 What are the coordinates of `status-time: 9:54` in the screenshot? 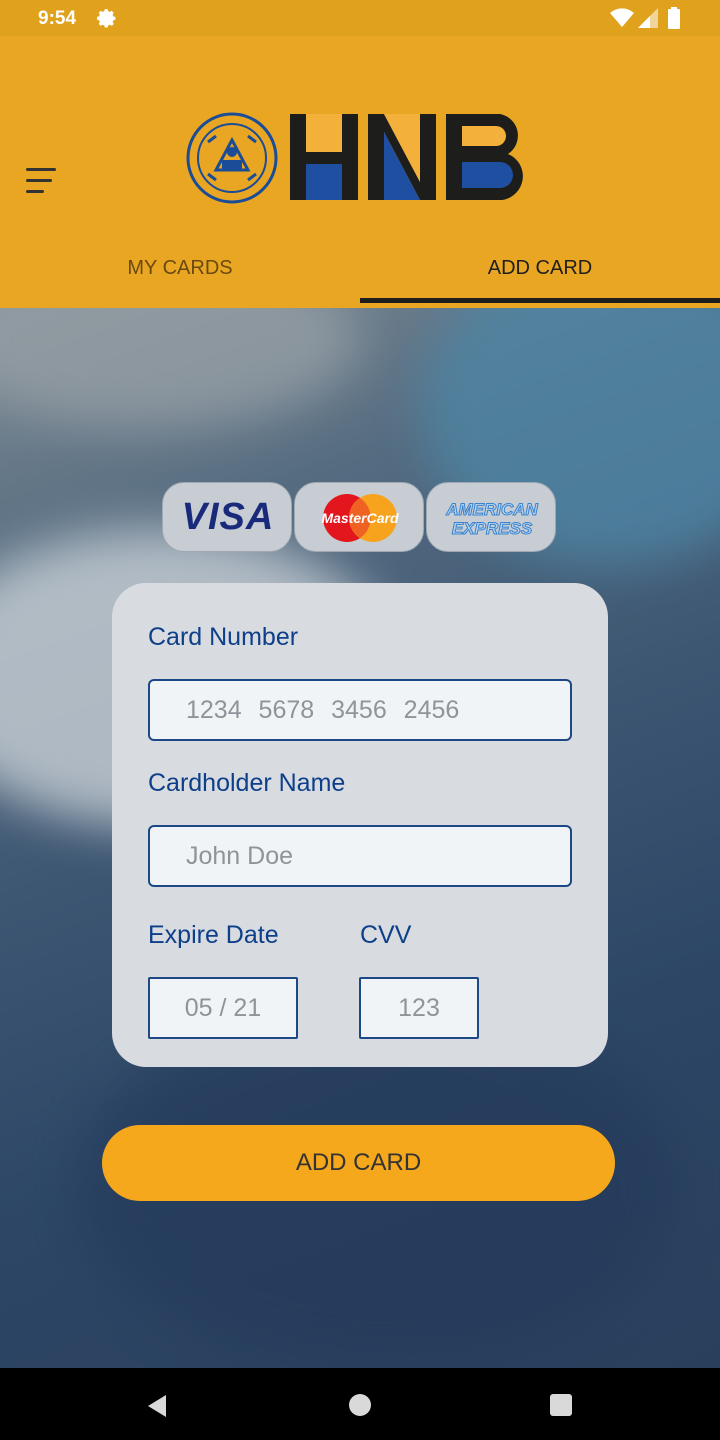 It's located at (57, 18).